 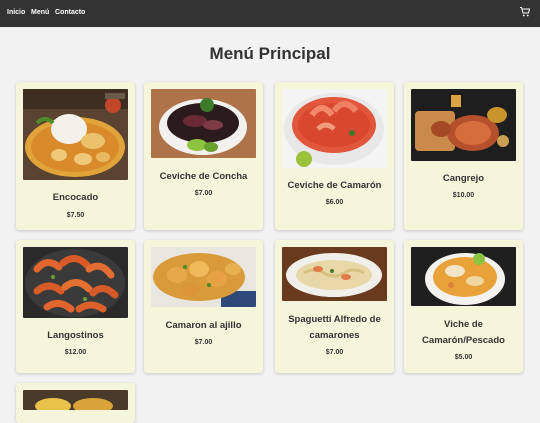 I want to click on cart-icon, so click(x=525, y=12).